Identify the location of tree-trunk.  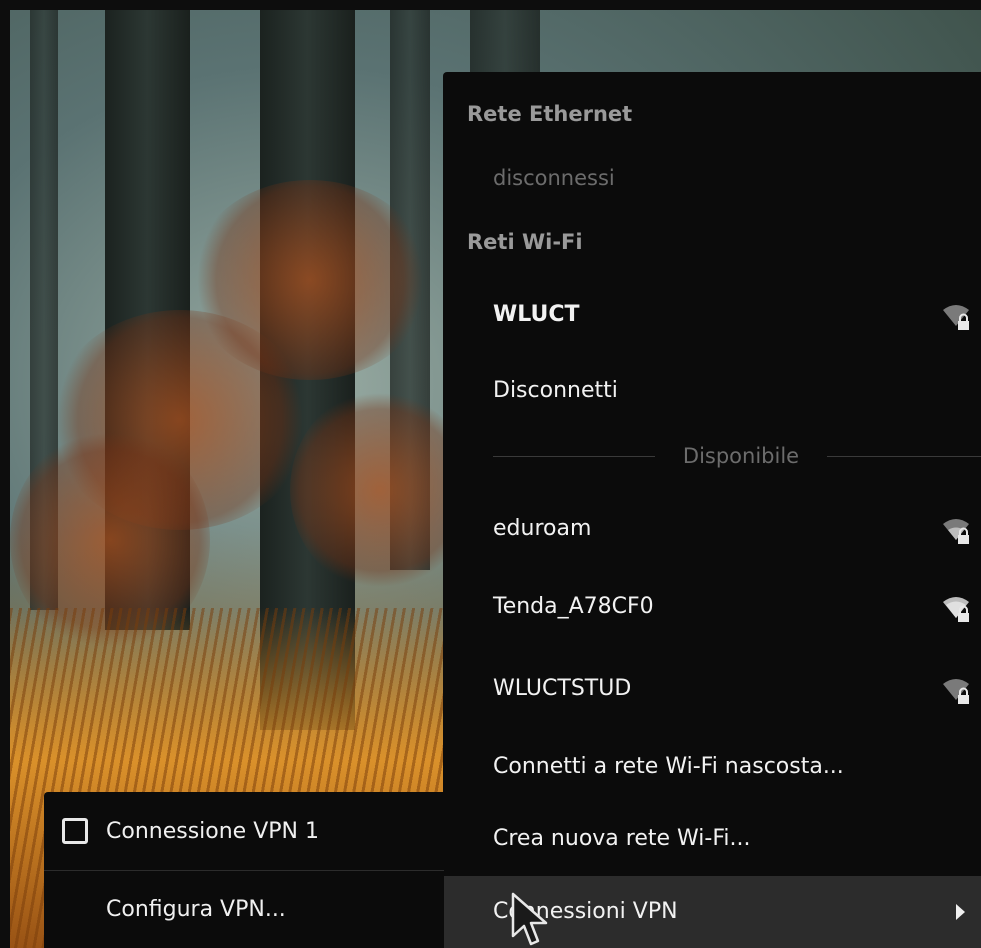
(505, 45).